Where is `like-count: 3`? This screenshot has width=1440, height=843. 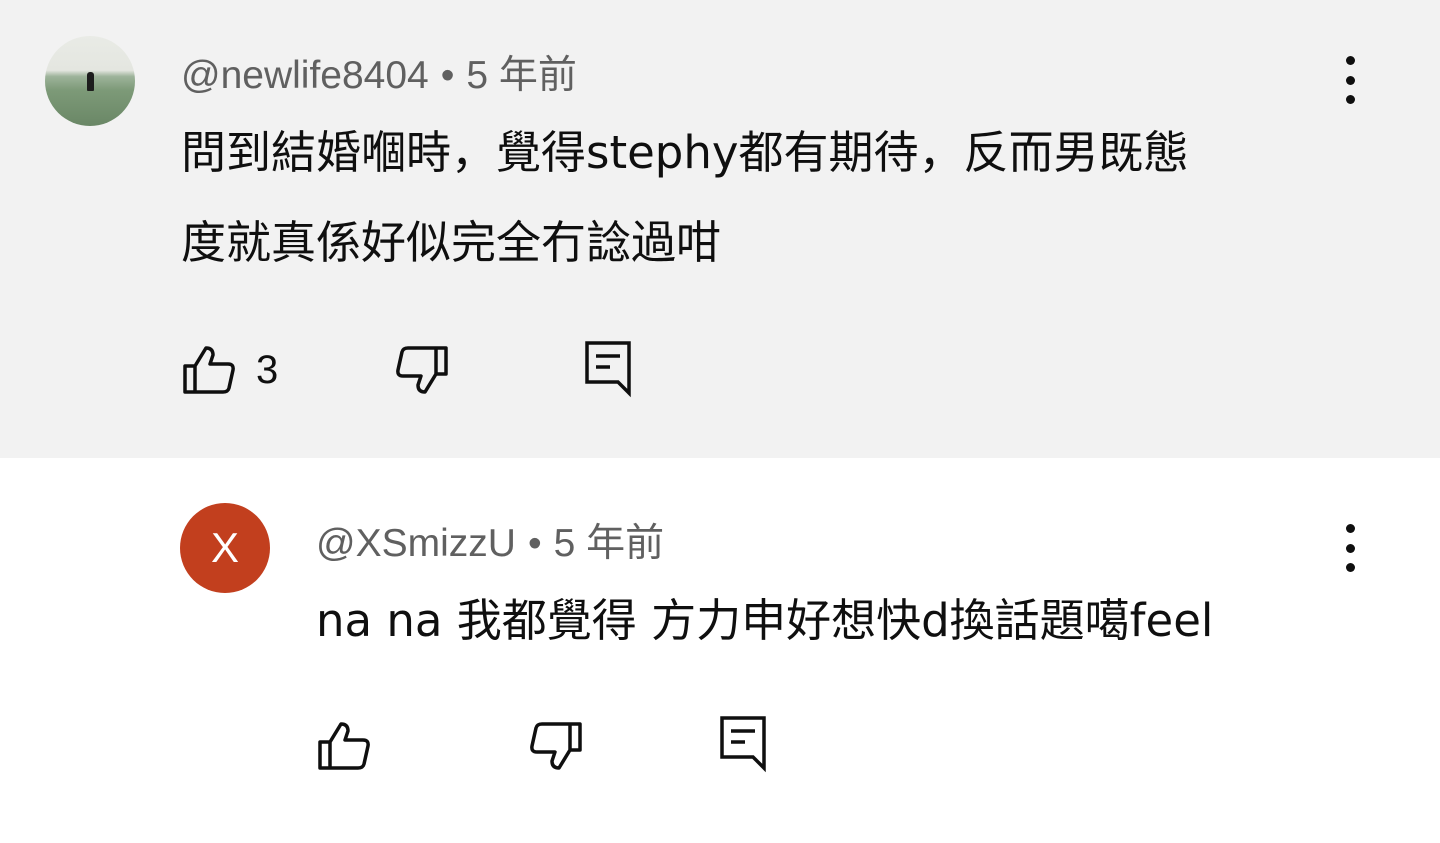
like-count: 3 is located at coordinates (267, 369).